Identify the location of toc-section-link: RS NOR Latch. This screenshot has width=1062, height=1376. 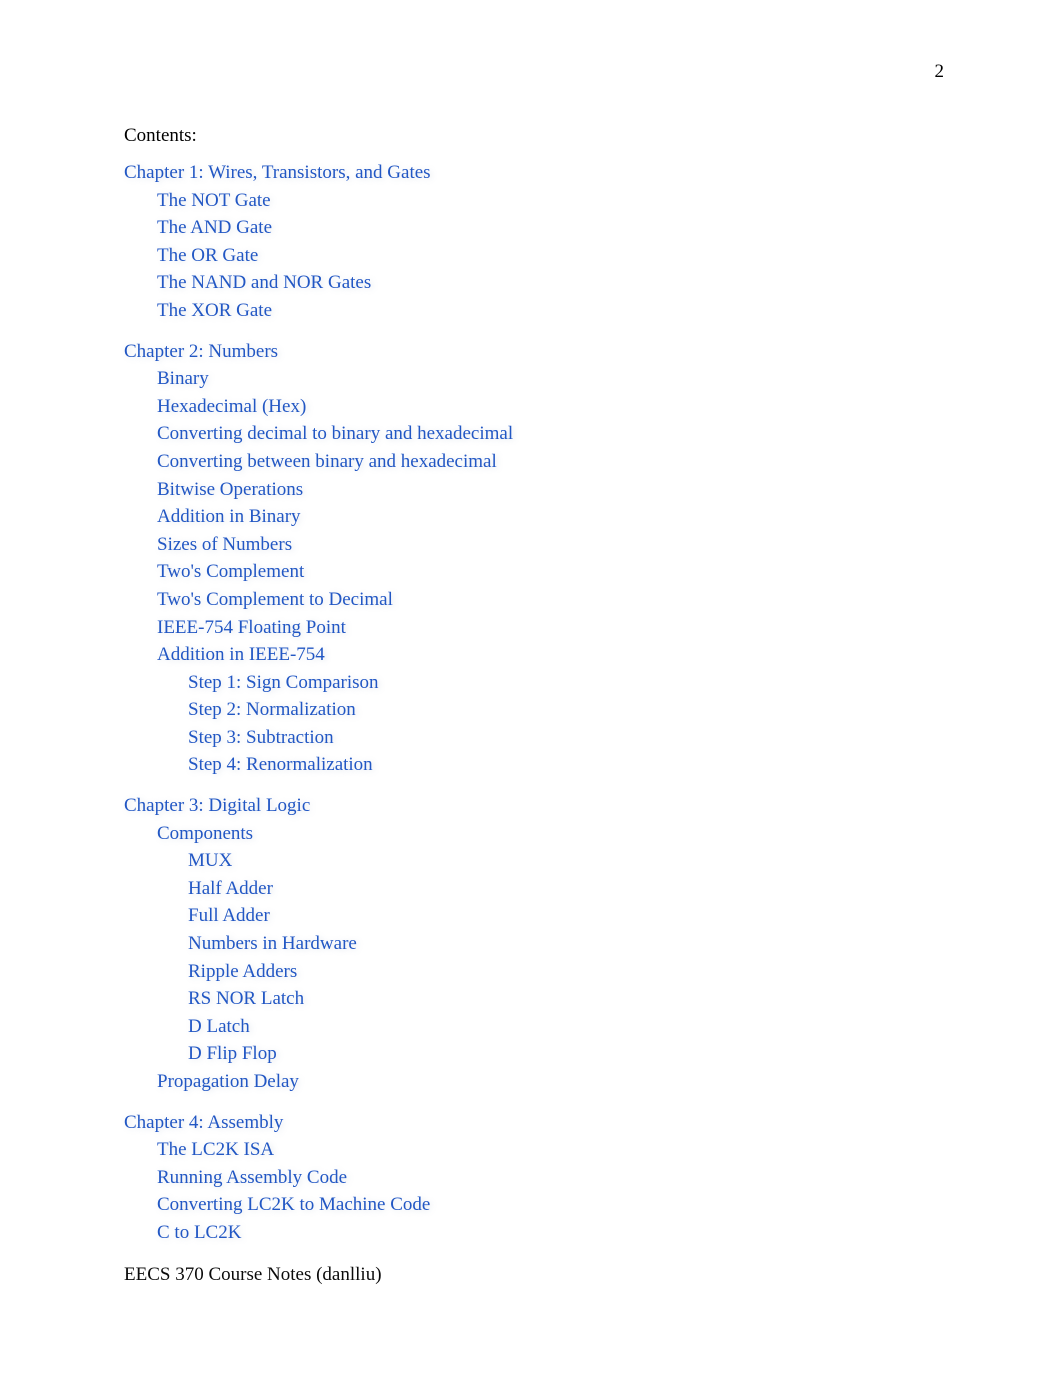
(586, 999).